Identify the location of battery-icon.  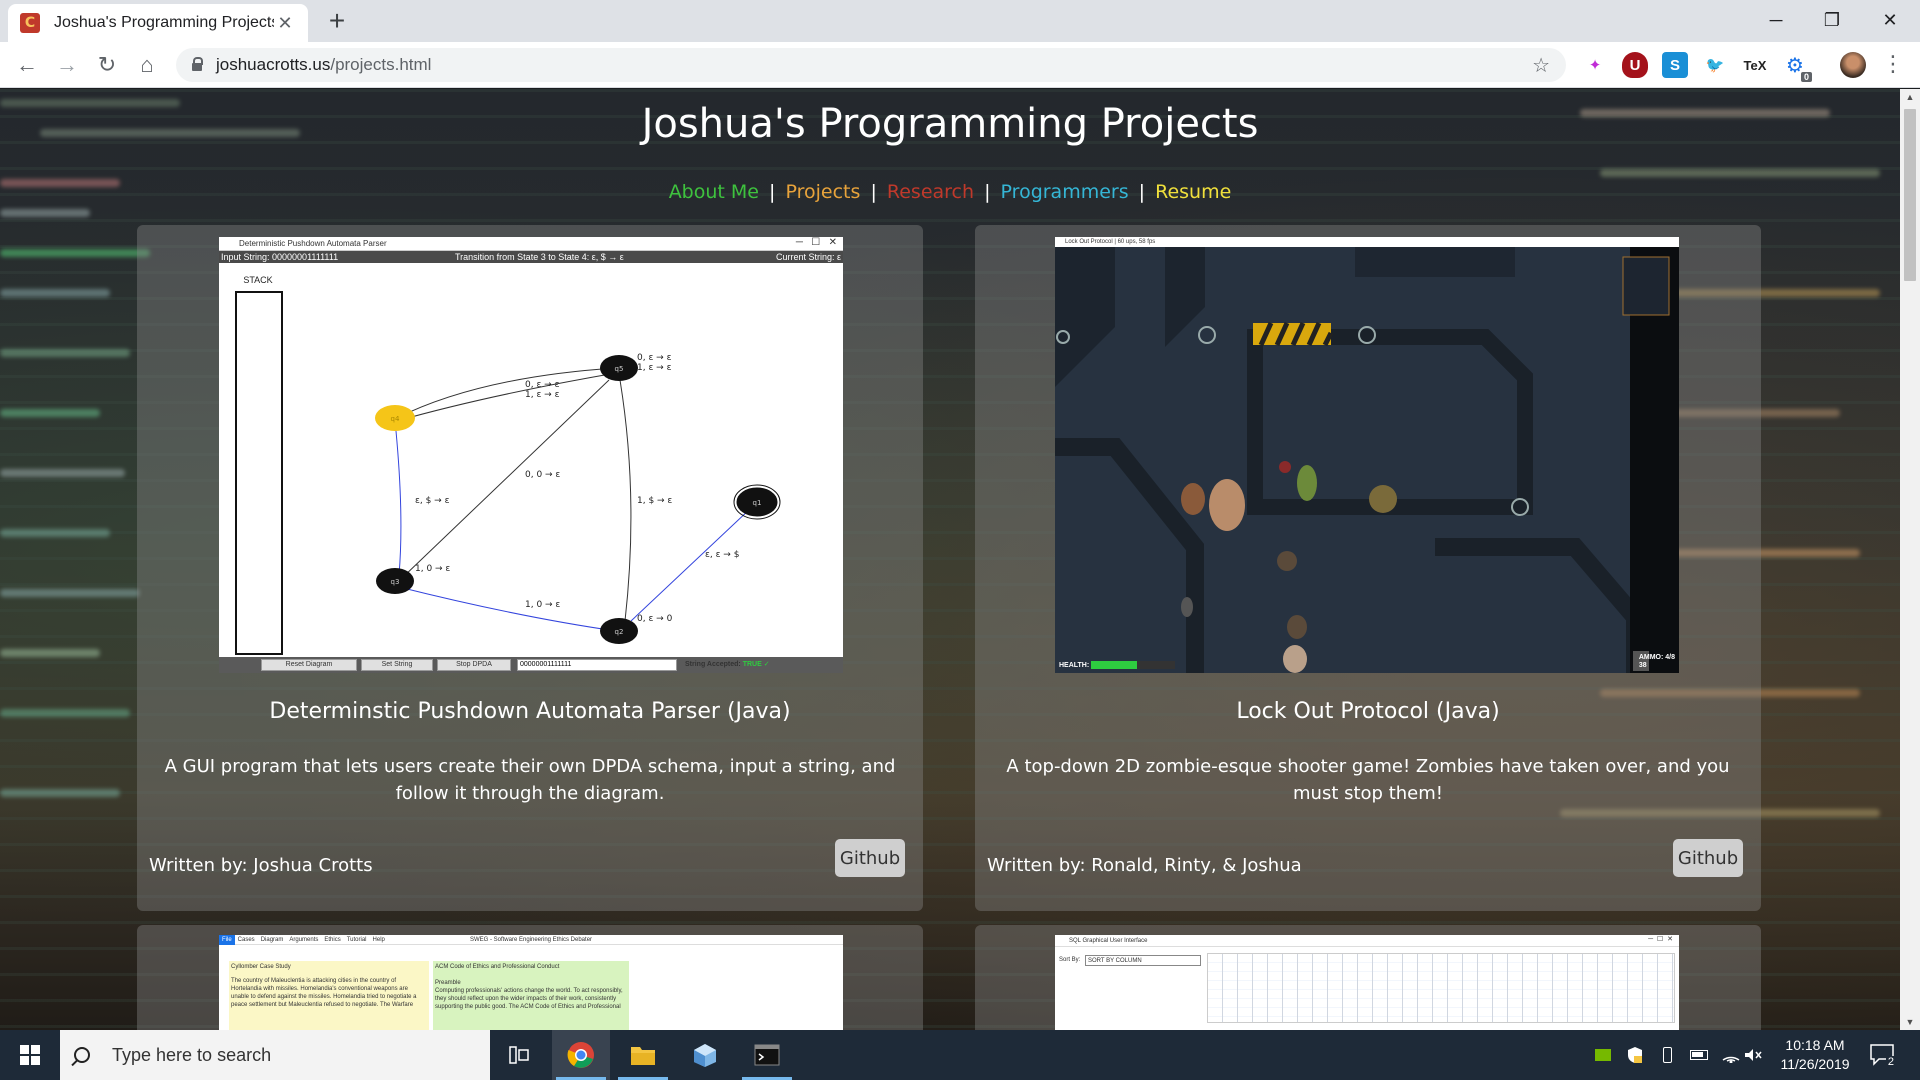
(1699, 1055).